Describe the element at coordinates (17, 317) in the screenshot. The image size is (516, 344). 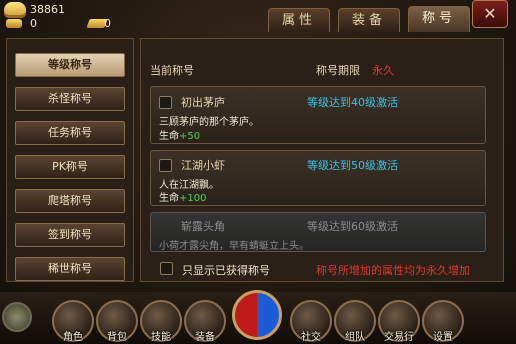
I see `chat-icon` at that location.